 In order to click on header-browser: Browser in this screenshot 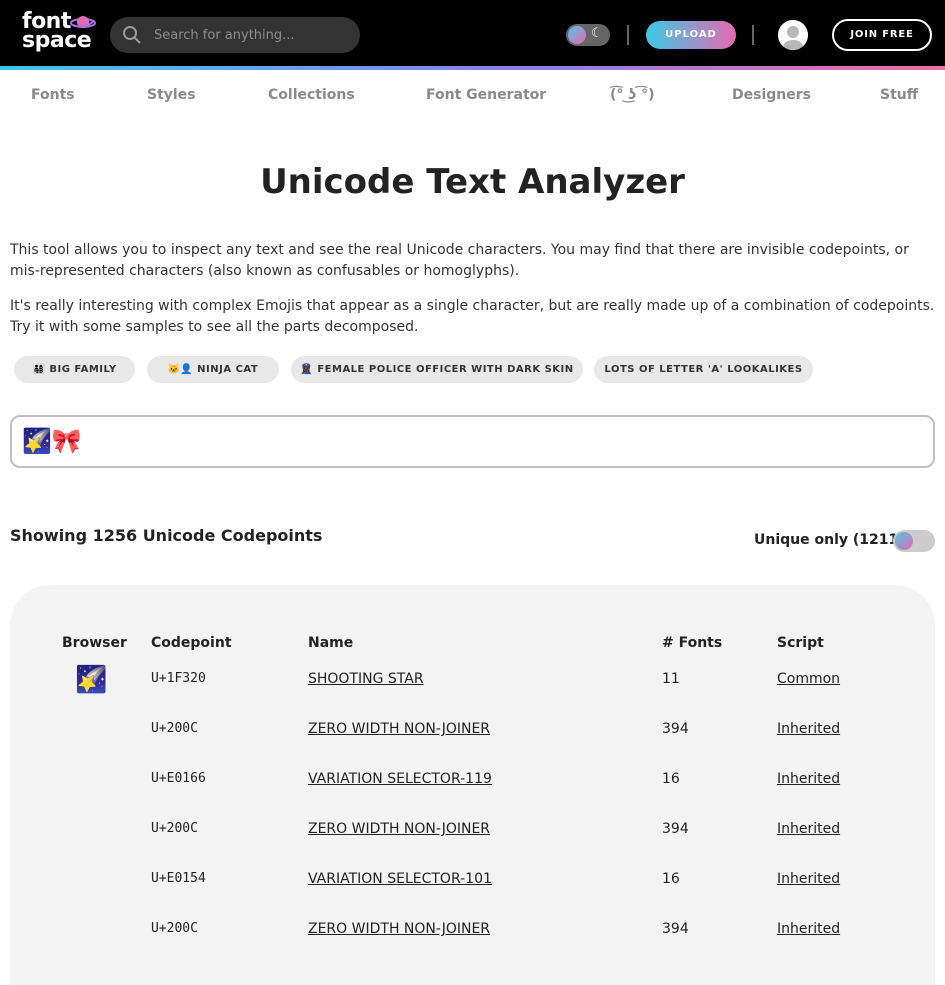, I will do `click(94, 643)`.